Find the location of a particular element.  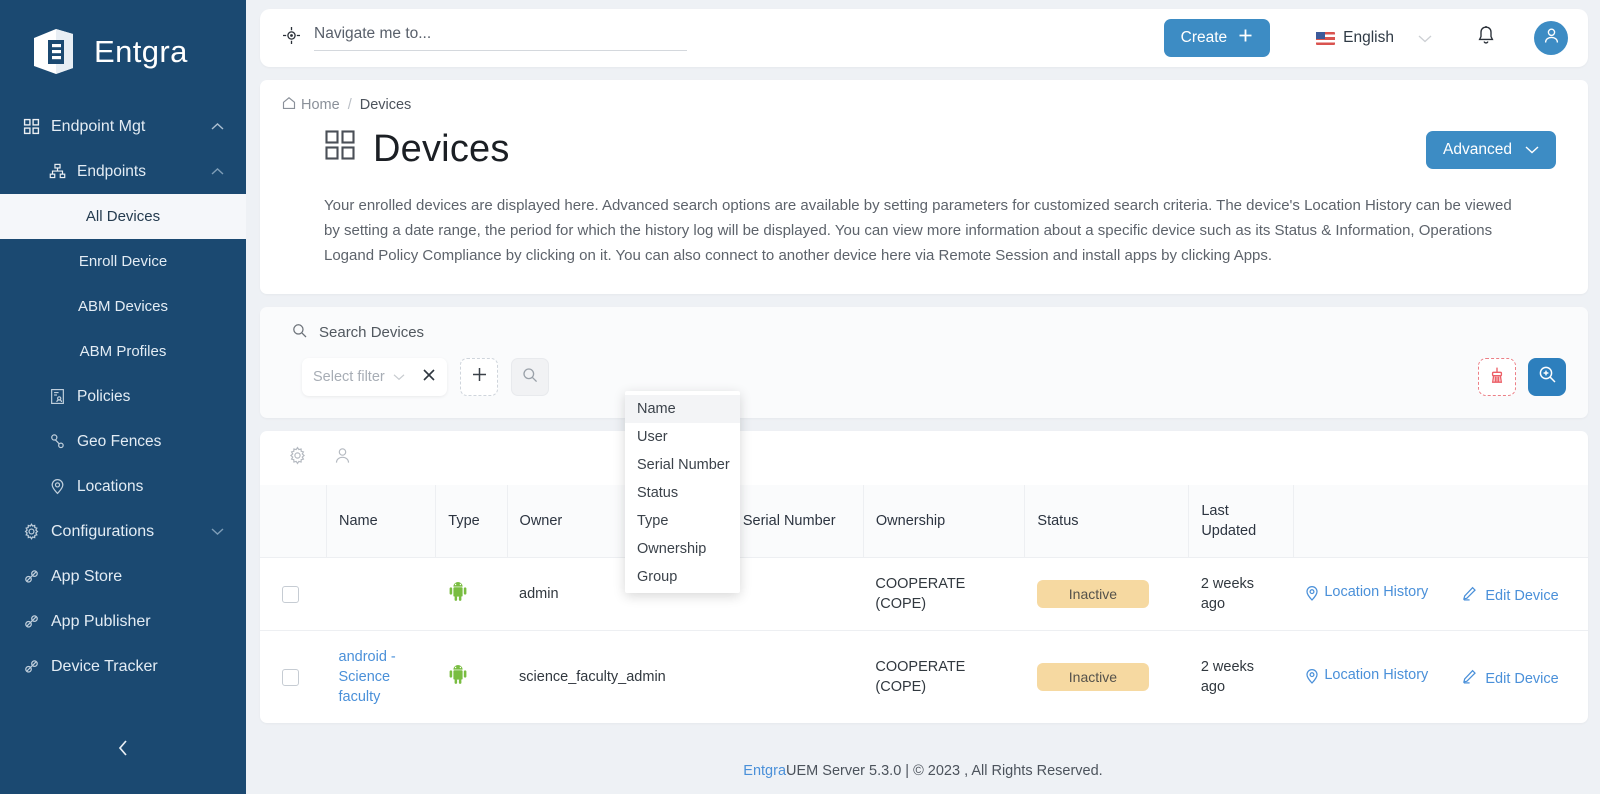

sidebar-item-app-store: App Store is located at coordinates (123, 576).